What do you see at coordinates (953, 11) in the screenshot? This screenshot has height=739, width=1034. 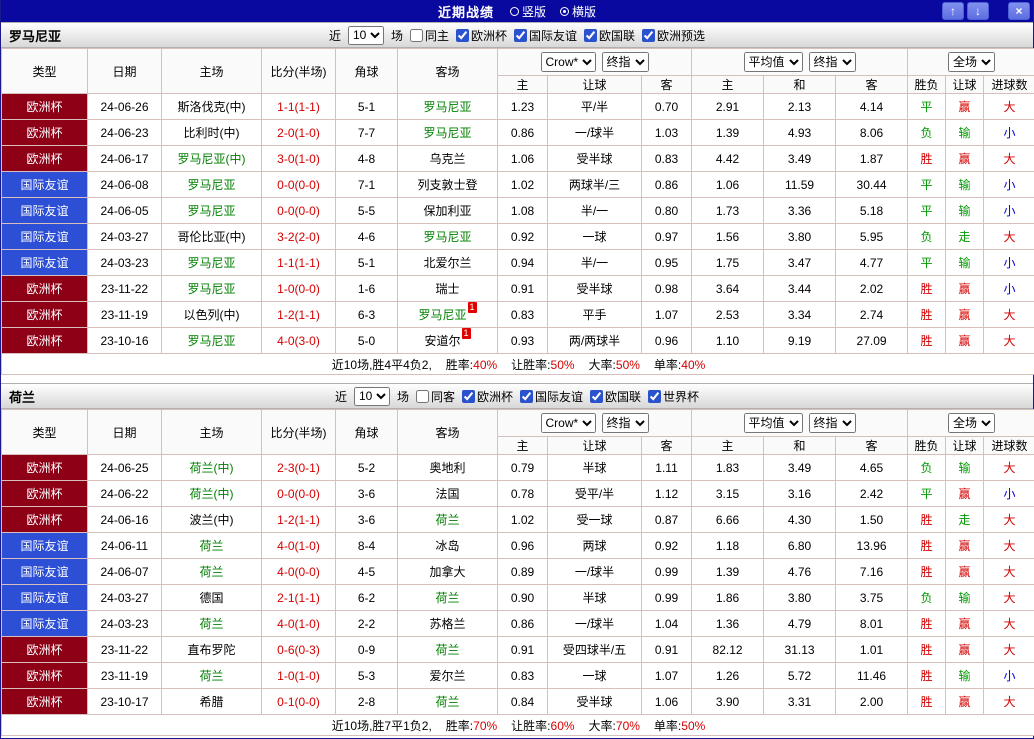 I see `scroll-up-button: ↑` at bounding box center [953, 11].